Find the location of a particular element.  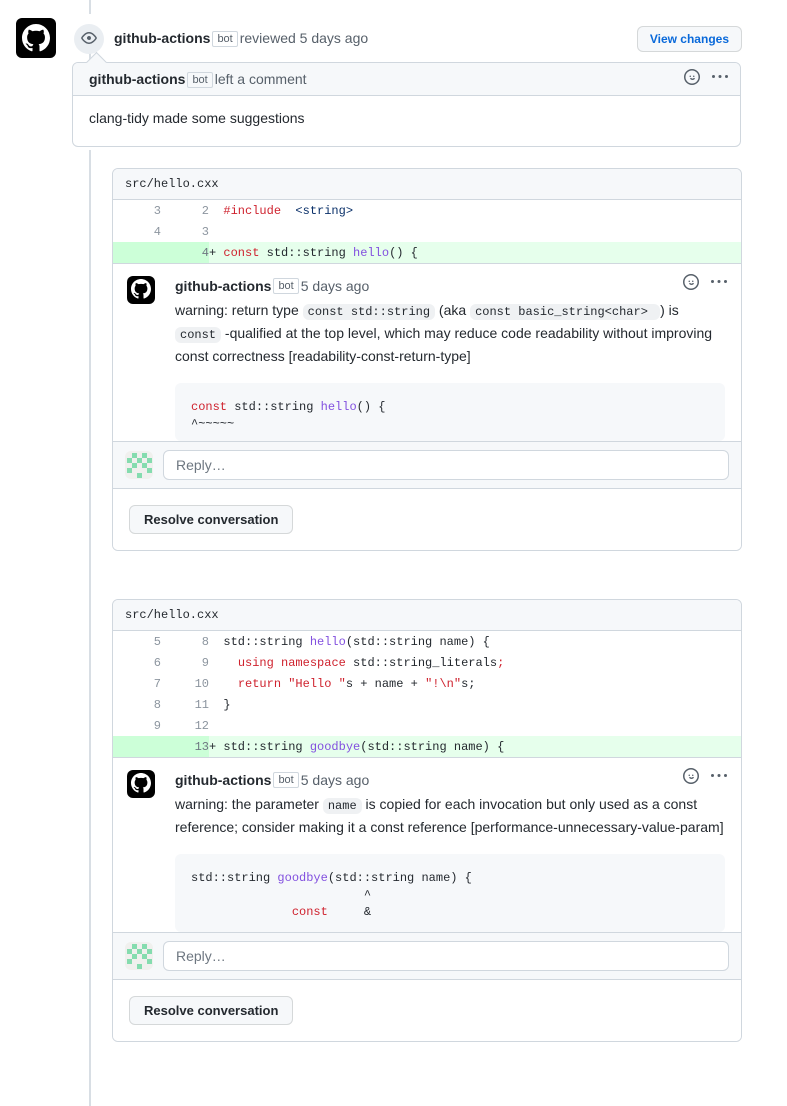

diff-new-line-number: 11 is located at coordinates (201, 704).